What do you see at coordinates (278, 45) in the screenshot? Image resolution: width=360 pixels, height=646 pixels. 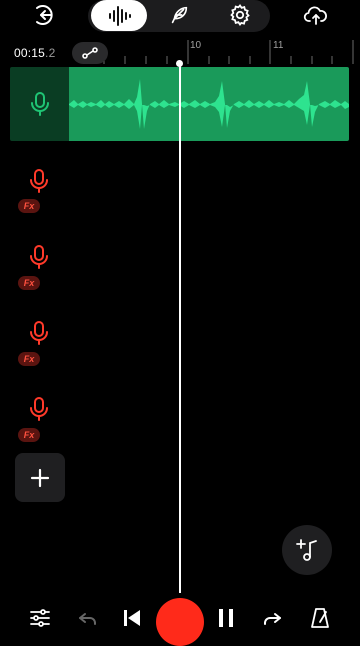 I see `ruler-label-11: 11` at bounding box center [278, 45].